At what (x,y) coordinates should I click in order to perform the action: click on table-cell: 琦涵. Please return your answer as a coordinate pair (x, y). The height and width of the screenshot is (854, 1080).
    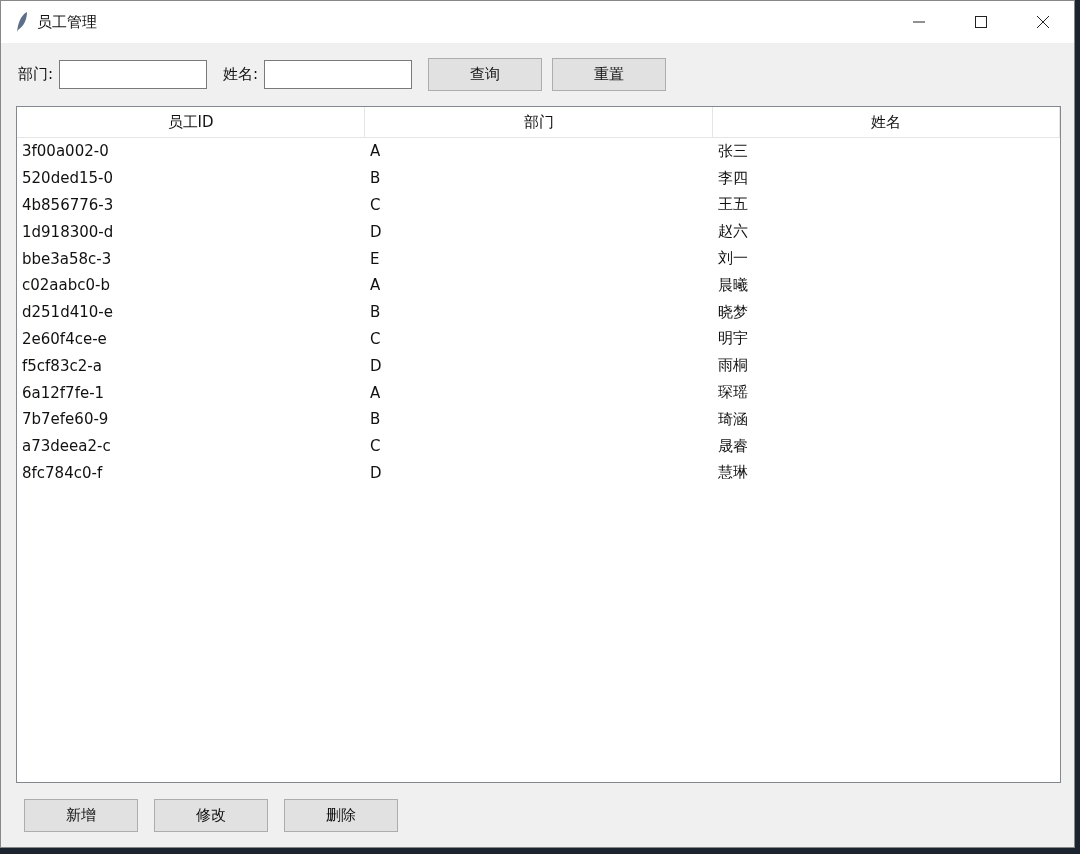
    Looking at the image, I should click on (733, 419).